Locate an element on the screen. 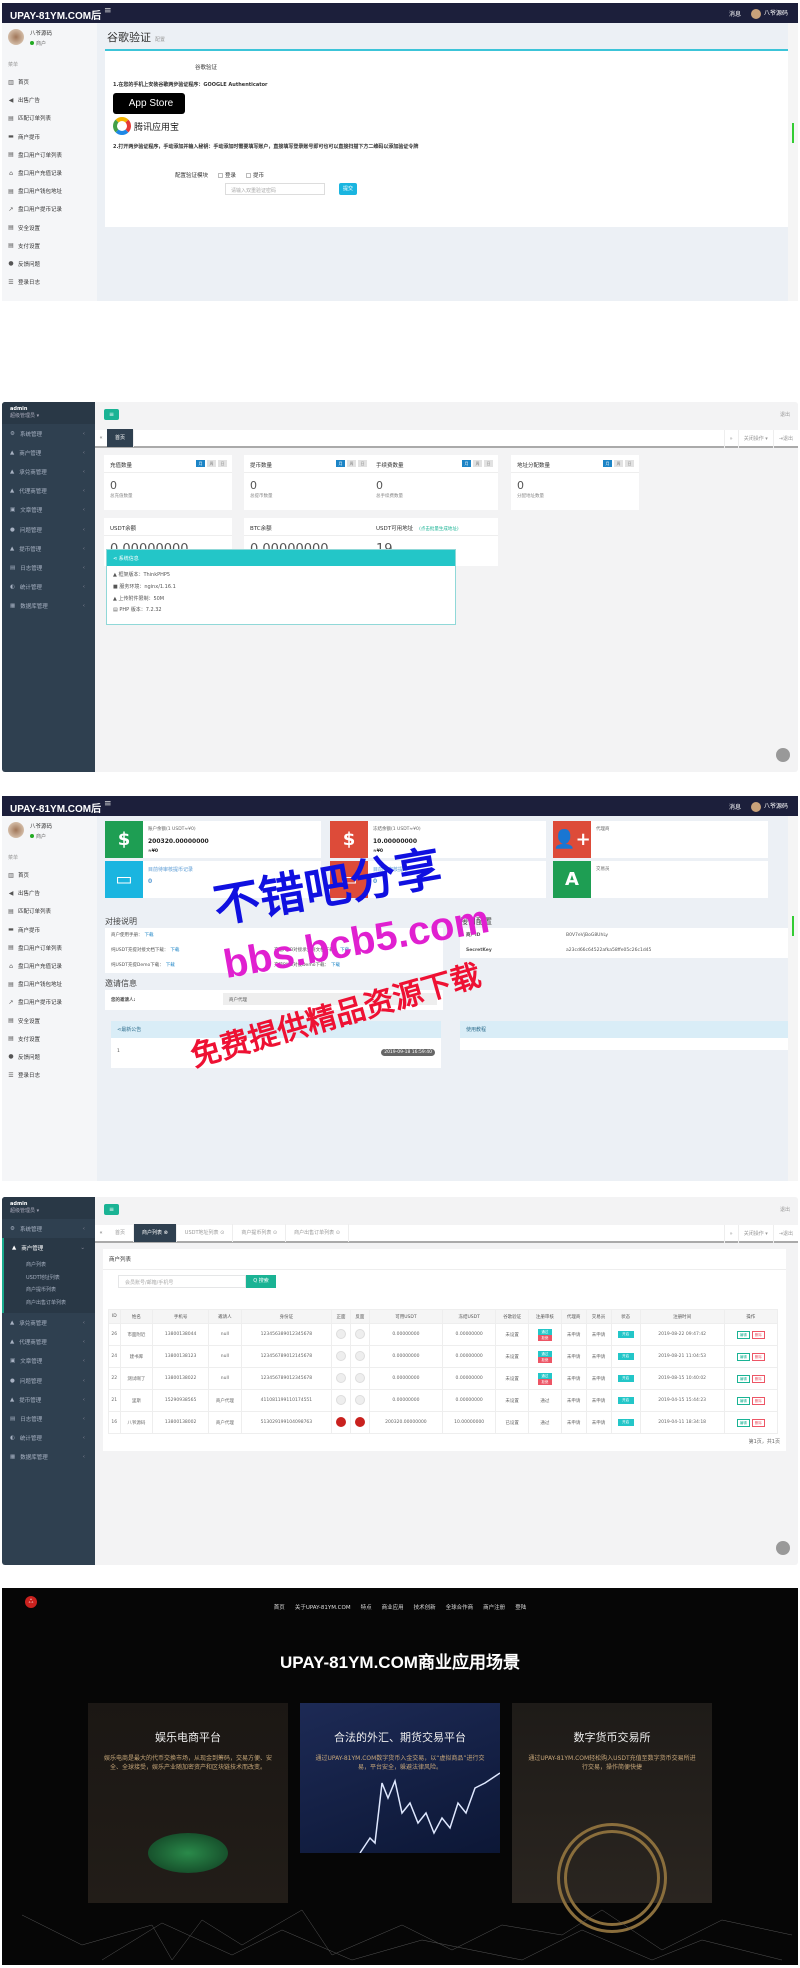  menu-toggle-button: ≡ is located at coordinates (111, 1209).